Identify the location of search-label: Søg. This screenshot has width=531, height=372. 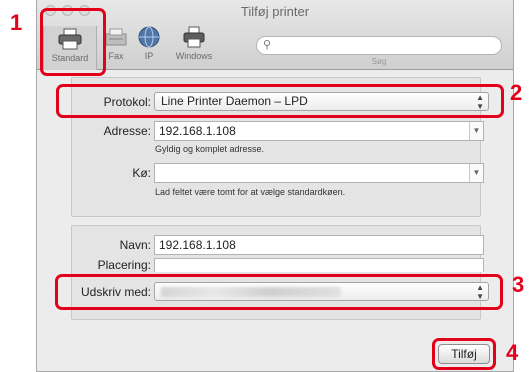
(379, 61).